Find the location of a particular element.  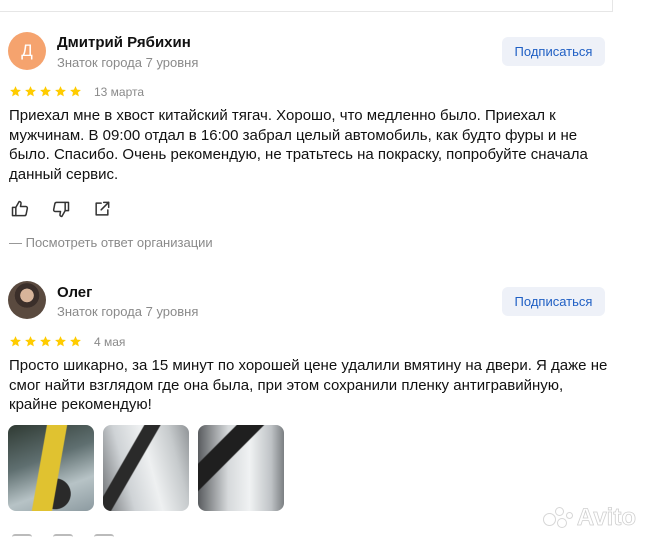

avatar is located at coordinates (27, 300).